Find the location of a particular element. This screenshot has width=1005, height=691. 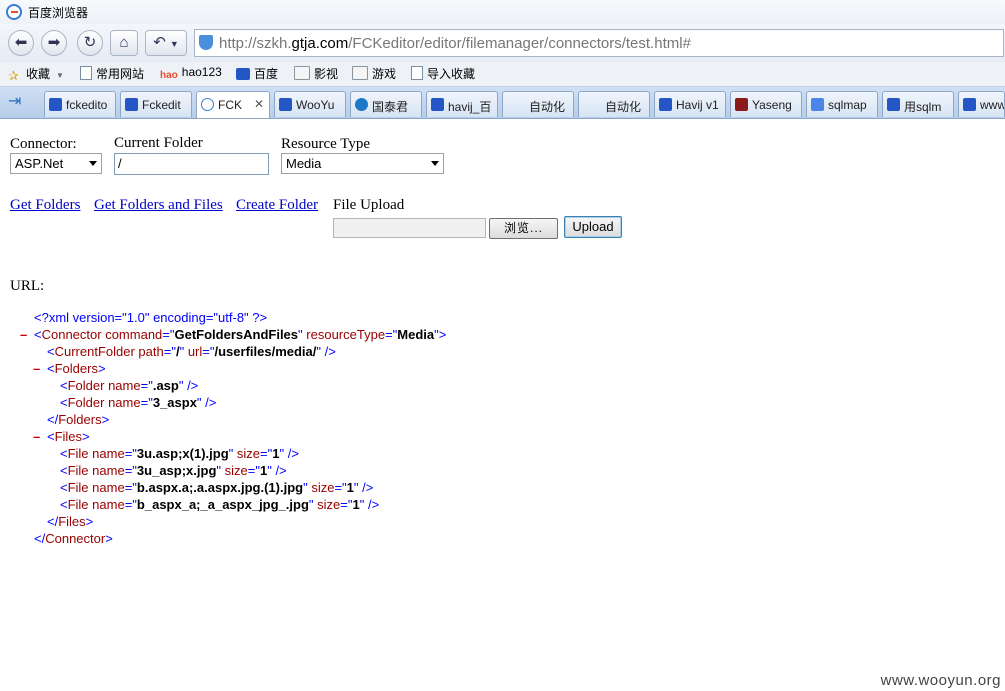

tab-fckeditor-2: Fckedit is located at coordinates (156, 104).